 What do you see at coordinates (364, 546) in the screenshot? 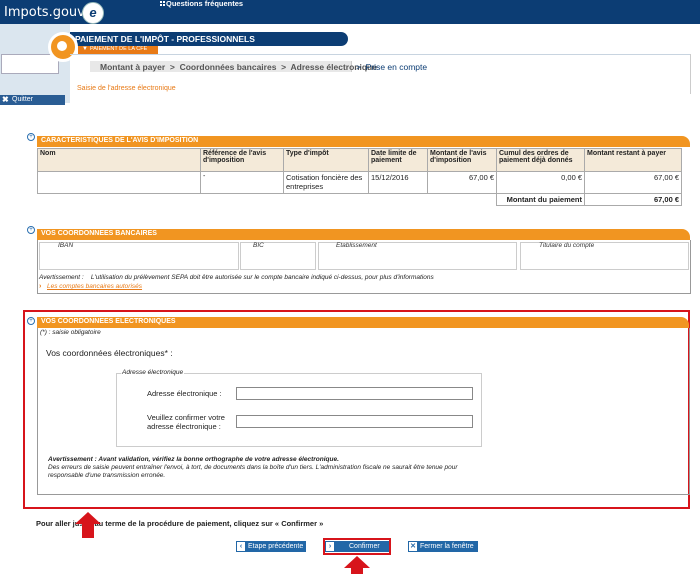
I see `confirm-label: Confirmer` at bounding box center [364, 546].